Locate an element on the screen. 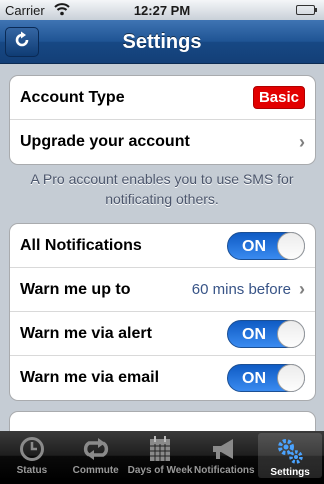 The image size is (324, 484). account-type-label: Account Type is located at coordinates (72, 97).